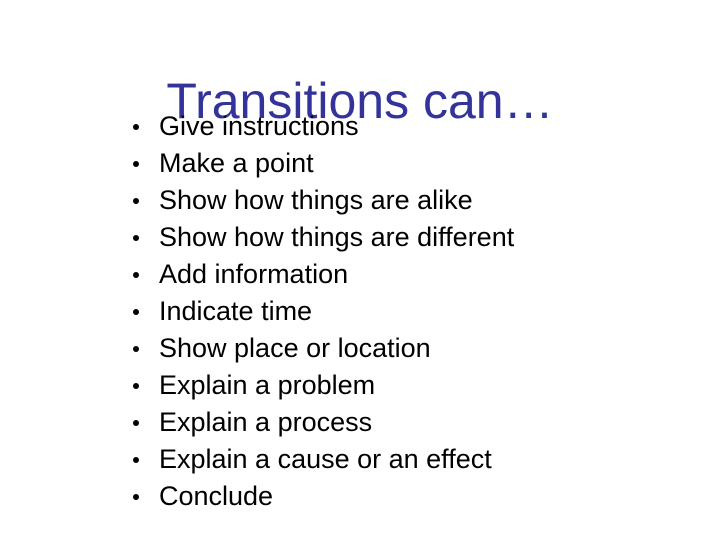 This screenshot has width=720, height=540. I want to click on list-item-label: Explain a cause or an effect, so click(325, 459).